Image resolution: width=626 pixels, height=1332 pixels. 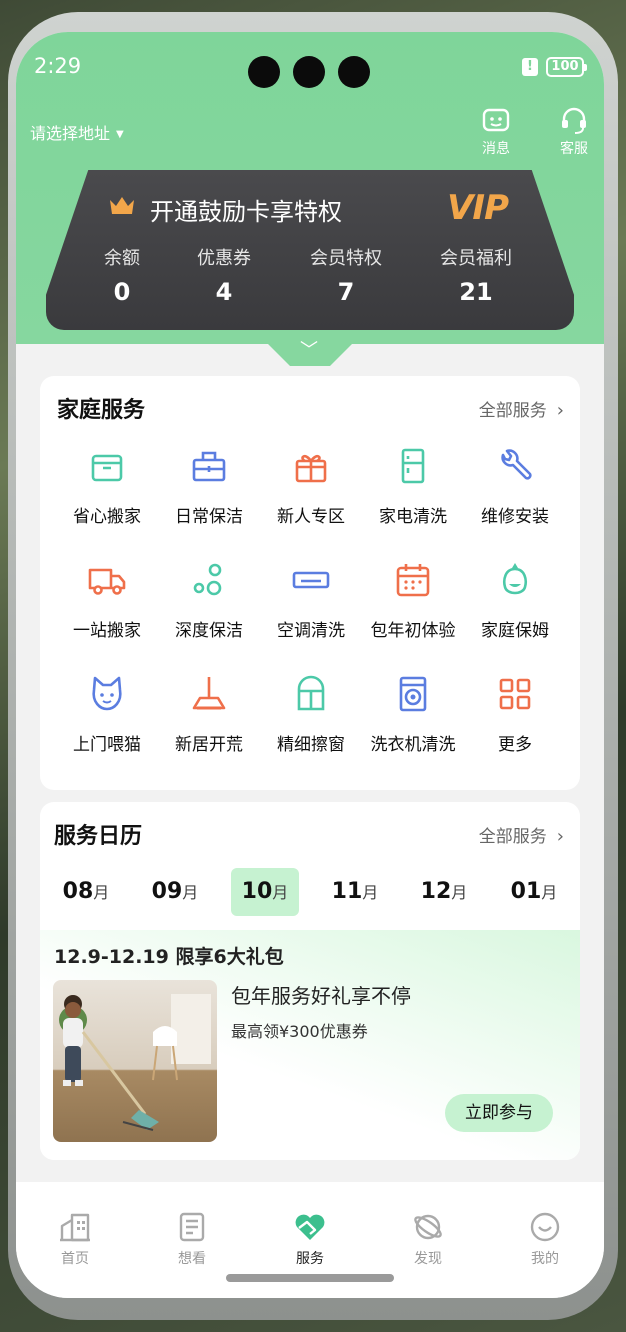 I want to click on fridge-icon, so click(x=413, y=466).